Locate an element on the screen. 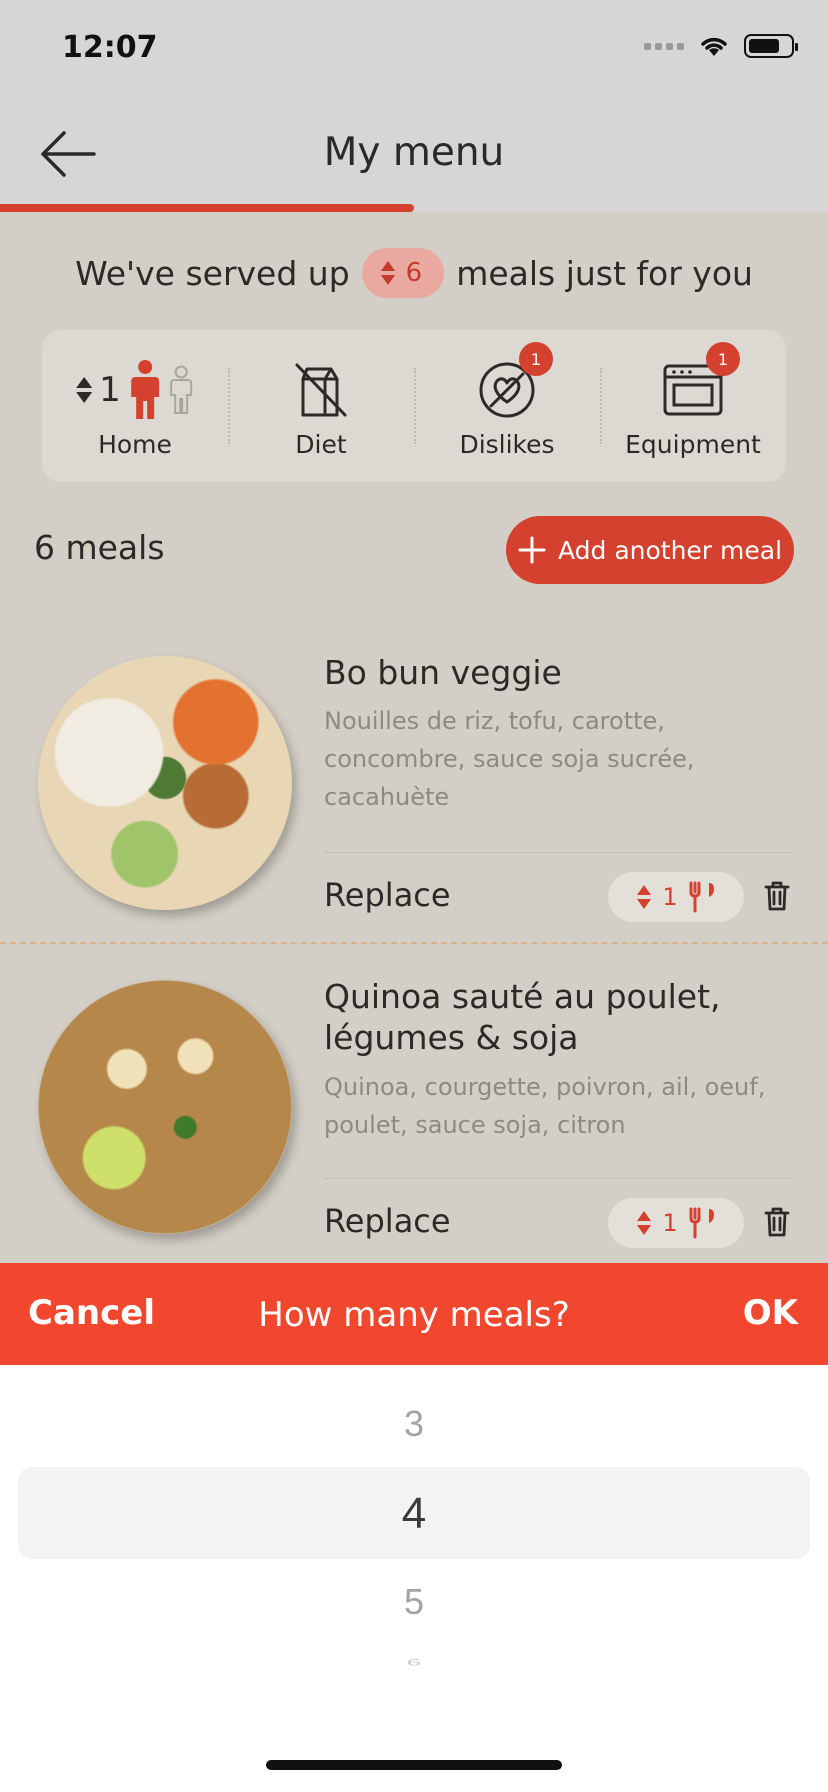 This screenshot has height=1792, width=828. diet-icon-wrap is located at coordinates (321, 390).